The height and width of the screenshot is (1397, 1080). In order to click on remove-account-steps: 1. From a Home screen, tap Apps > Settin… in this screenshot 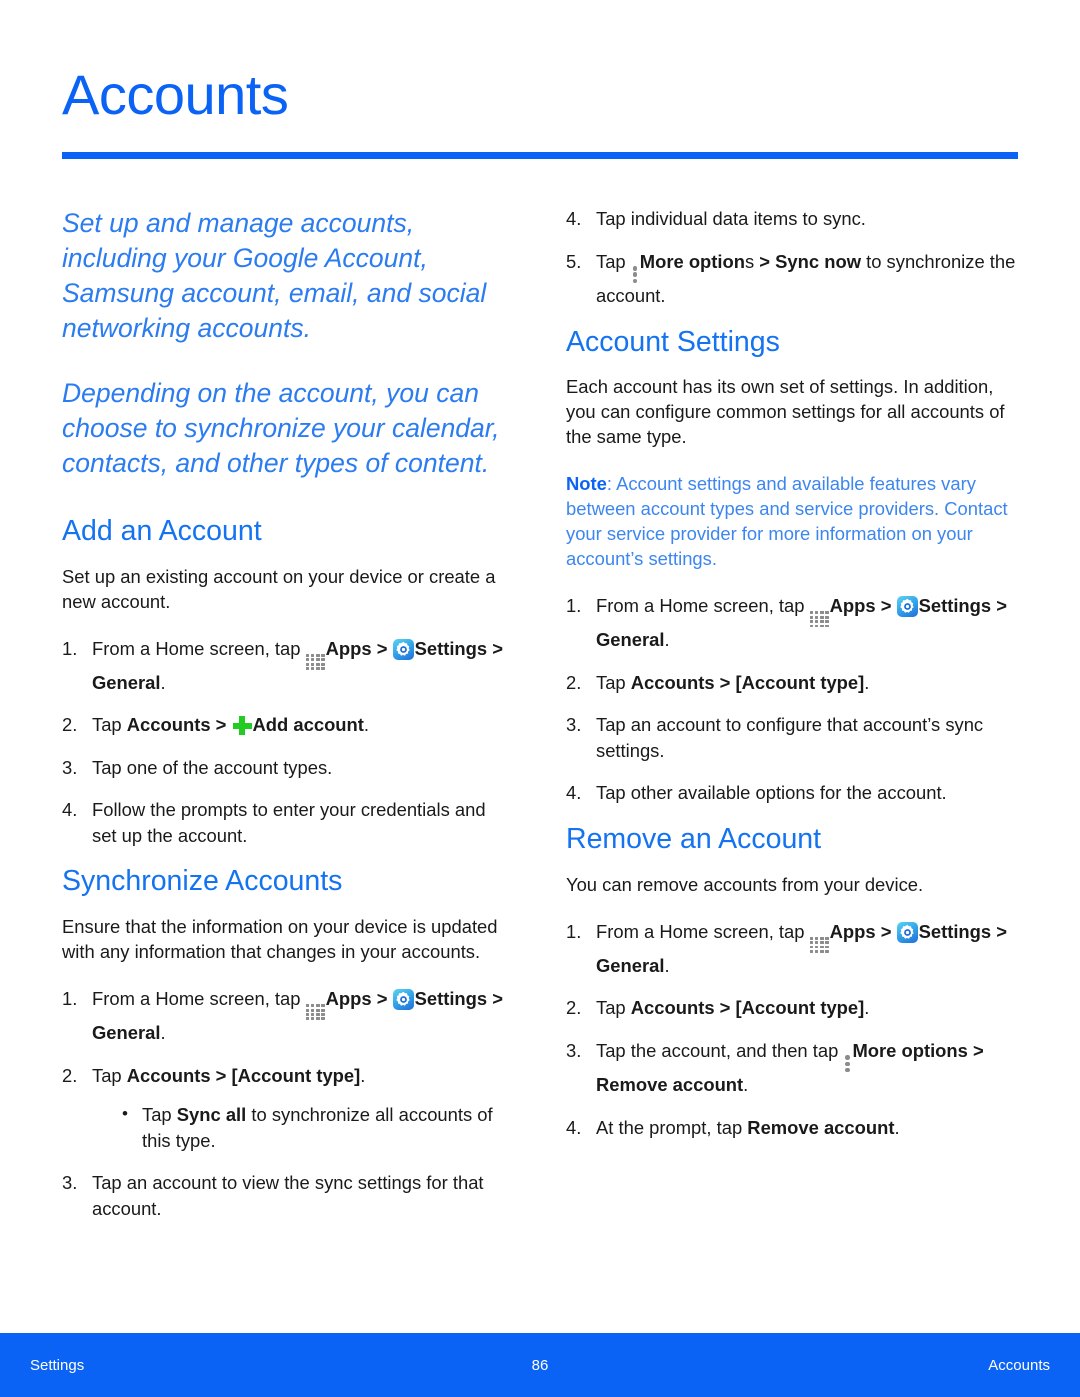, I will do `click(792, 1030)`.